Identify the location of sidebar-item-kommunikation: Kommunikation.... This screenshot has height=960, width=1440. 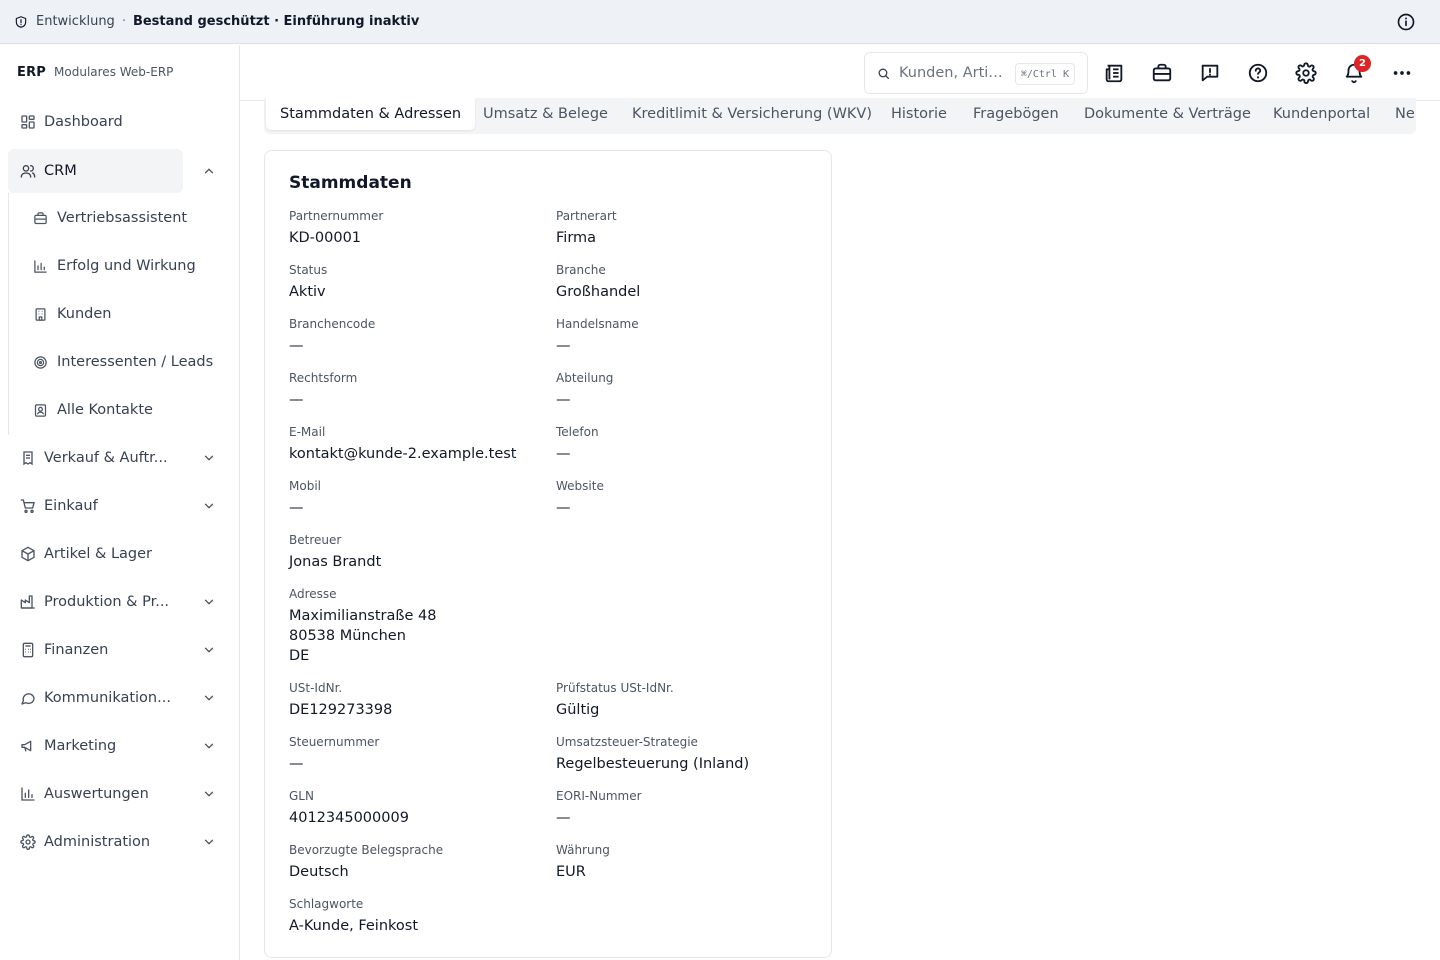
(120, 698).